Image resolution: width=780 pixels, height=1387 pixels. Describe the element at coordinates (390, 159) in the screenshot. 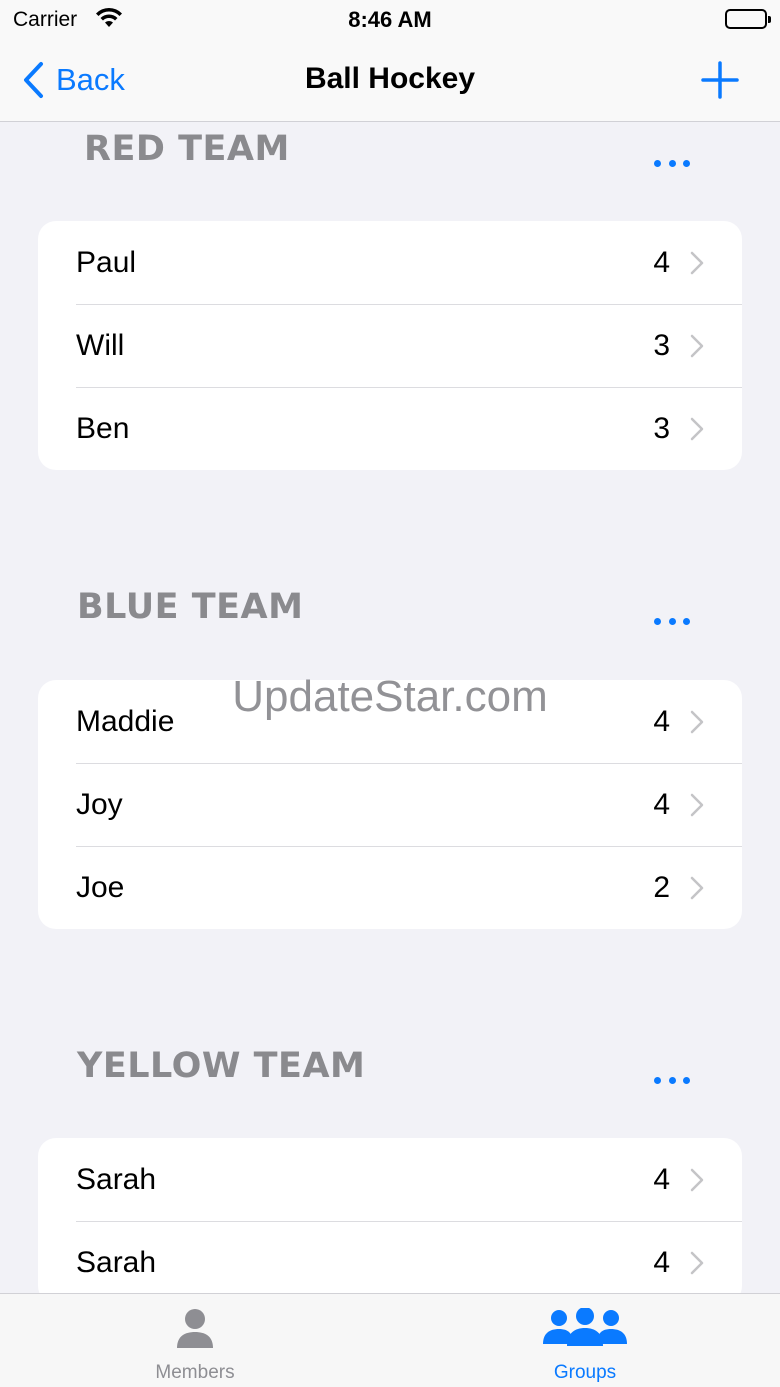

I see `section-header-red-team: RED TEAM` at that location.